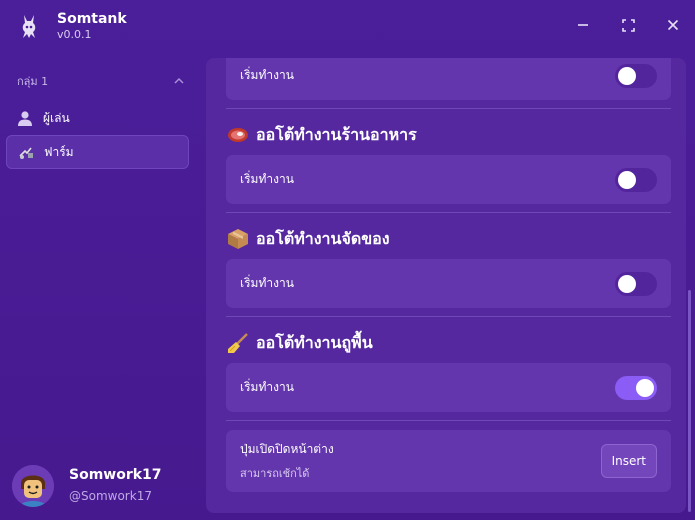 This screenshot has height=520, width=695. I want to click on avatar, so click(33, 486).